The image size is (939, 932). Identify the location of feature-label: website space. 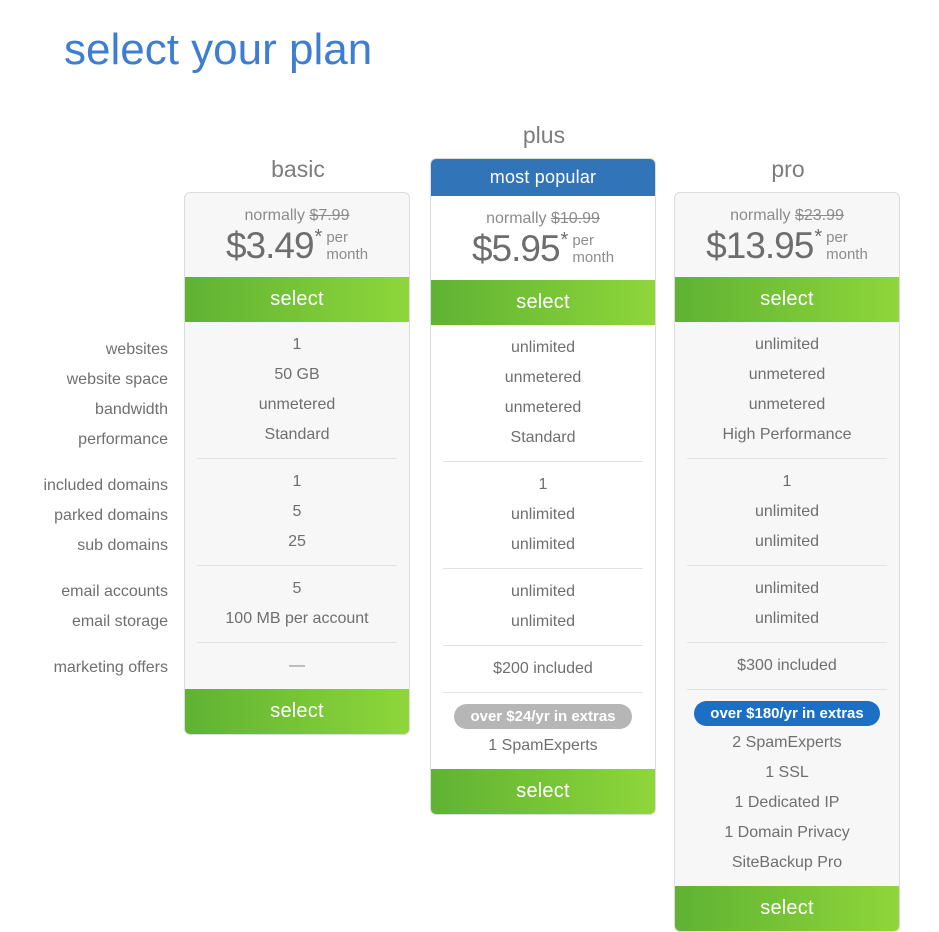
(117, 379).